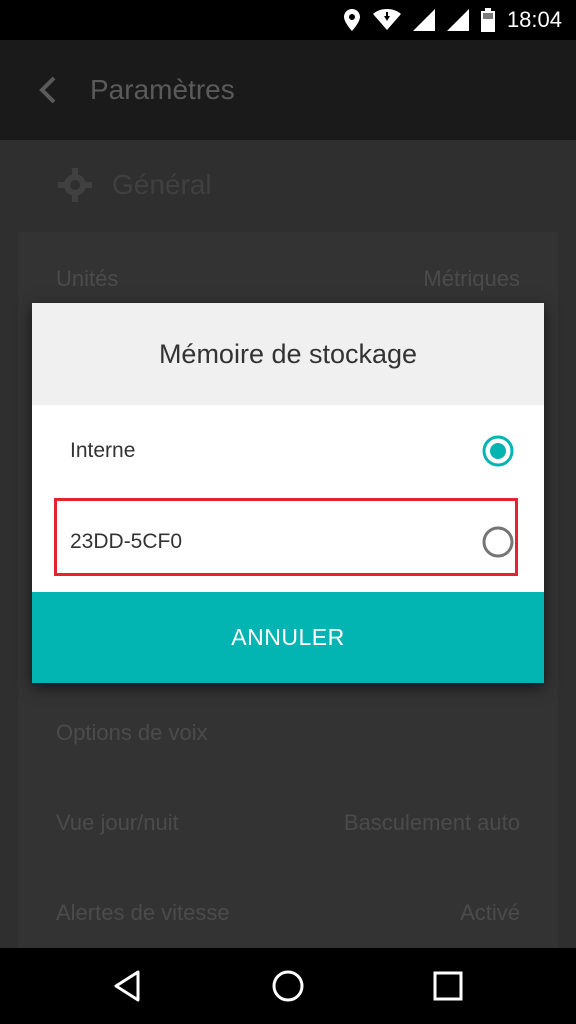 The width and height of the screenshot is (576, 1024). What do you see at coordinates (162, 184) in the screenshot?
I see `section-title: Général` at bounding box center [162, 184].